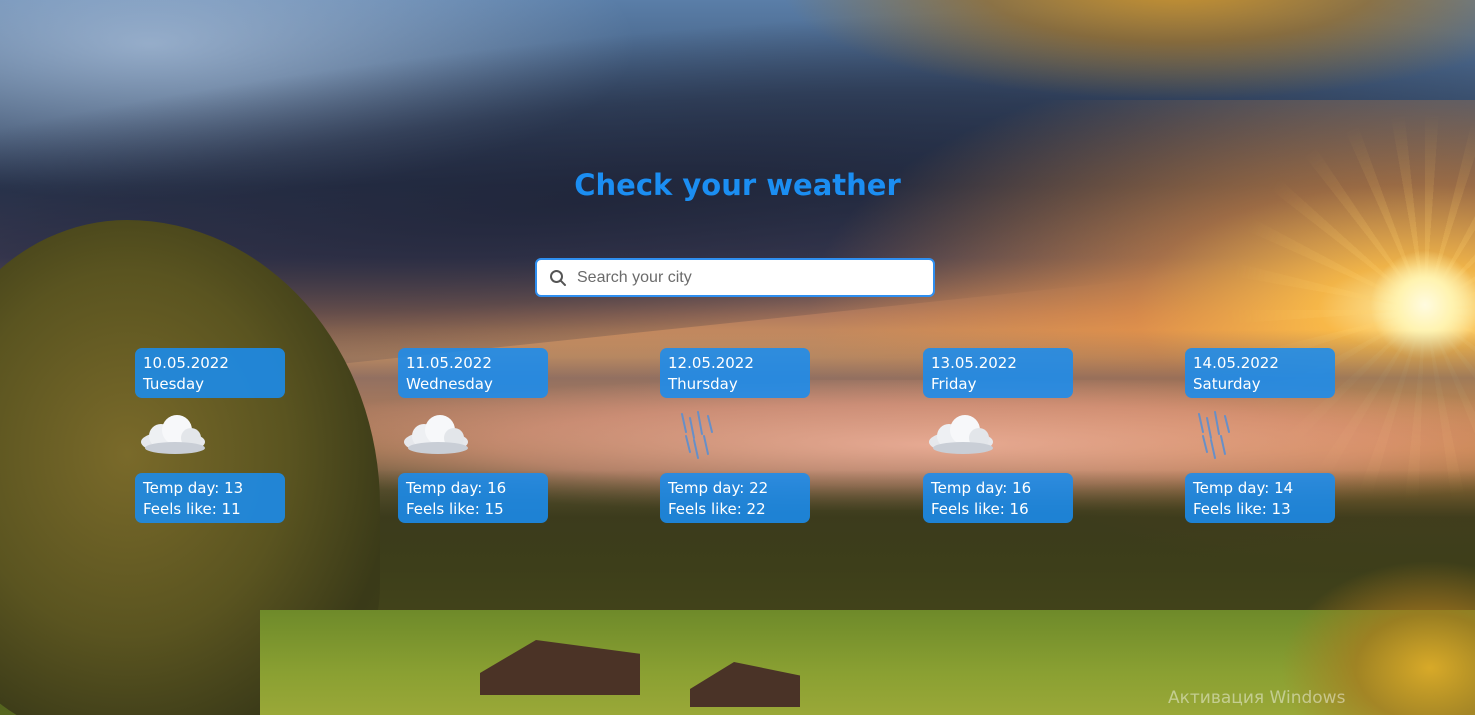 The height and width of the screenshot is (715, 1475). What do you see at coordinates (998, 498) in the screenshot?
I see `temperature-card: Temp day: 16 Feels like: 16` at bounding box center [998, 498].